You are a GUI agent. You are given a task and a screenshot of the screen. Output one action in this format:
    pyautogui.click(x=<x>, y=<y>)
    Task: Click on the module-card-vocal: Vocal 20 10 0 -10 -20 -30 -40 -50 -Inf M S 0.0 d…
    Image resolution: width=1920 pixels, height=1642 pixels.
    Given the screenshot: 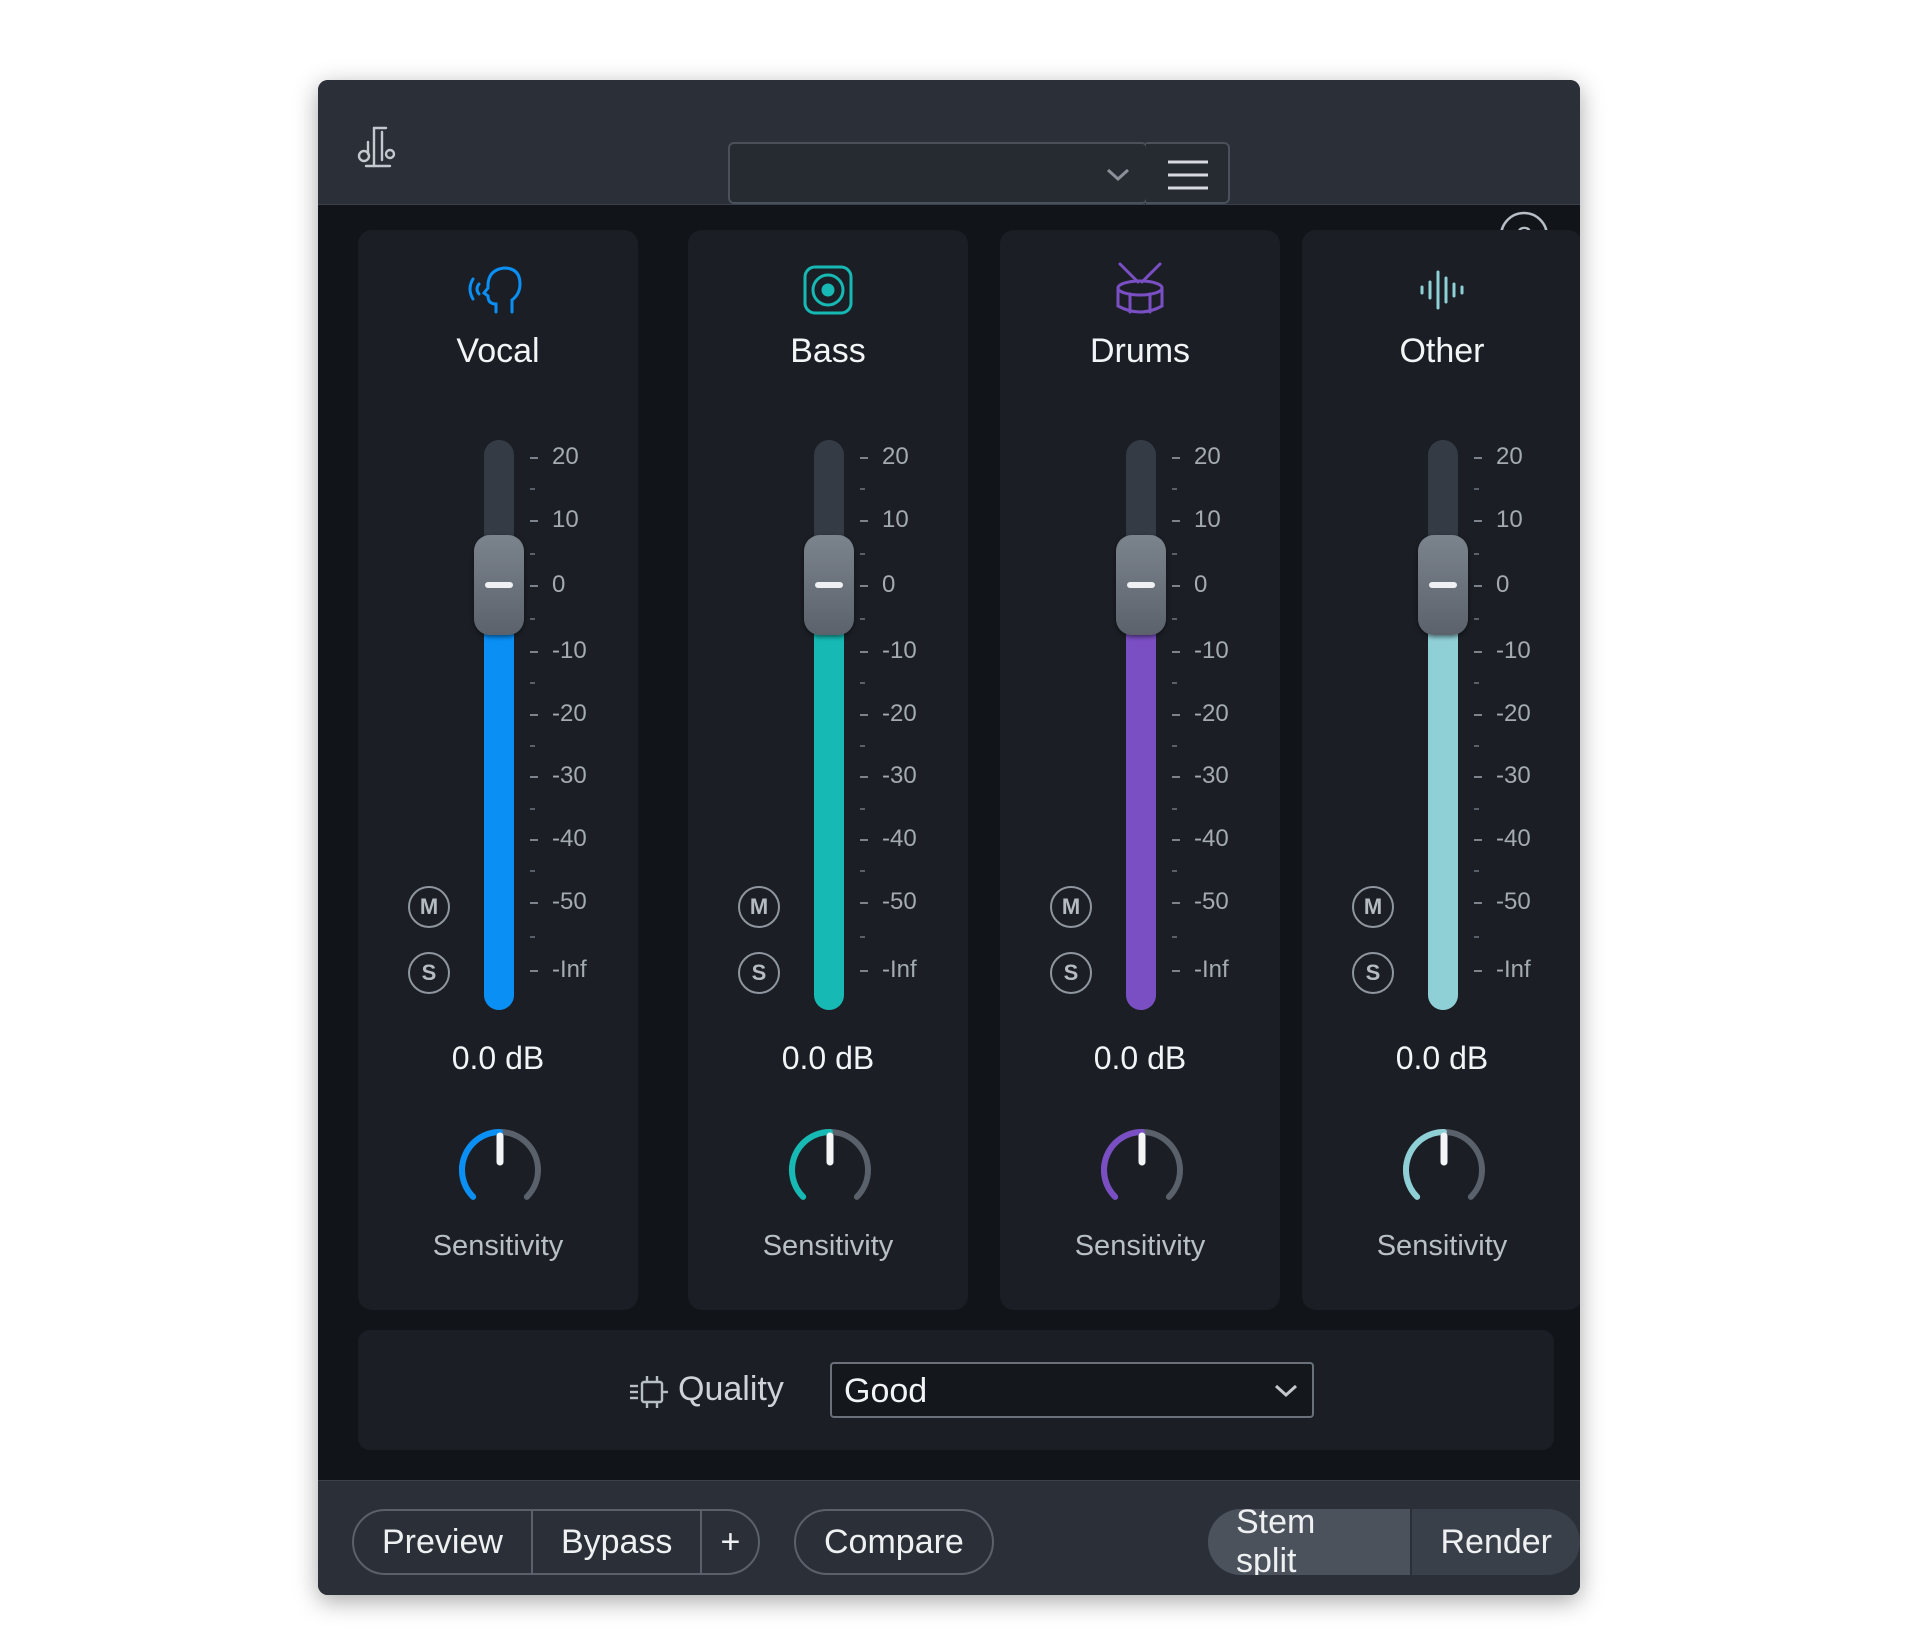 What is the action you would take?
    pyautogui.click(x=498, y=770)
    